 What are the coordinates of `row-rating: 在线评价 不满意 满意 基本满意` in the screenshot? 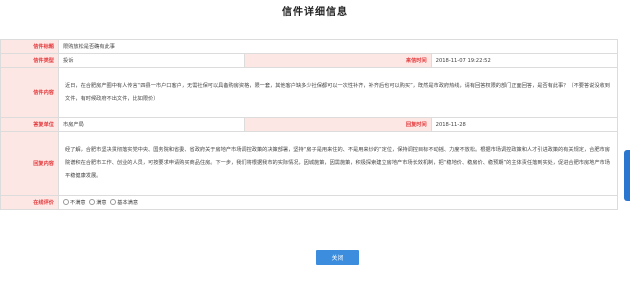 It's located at (309, 202).